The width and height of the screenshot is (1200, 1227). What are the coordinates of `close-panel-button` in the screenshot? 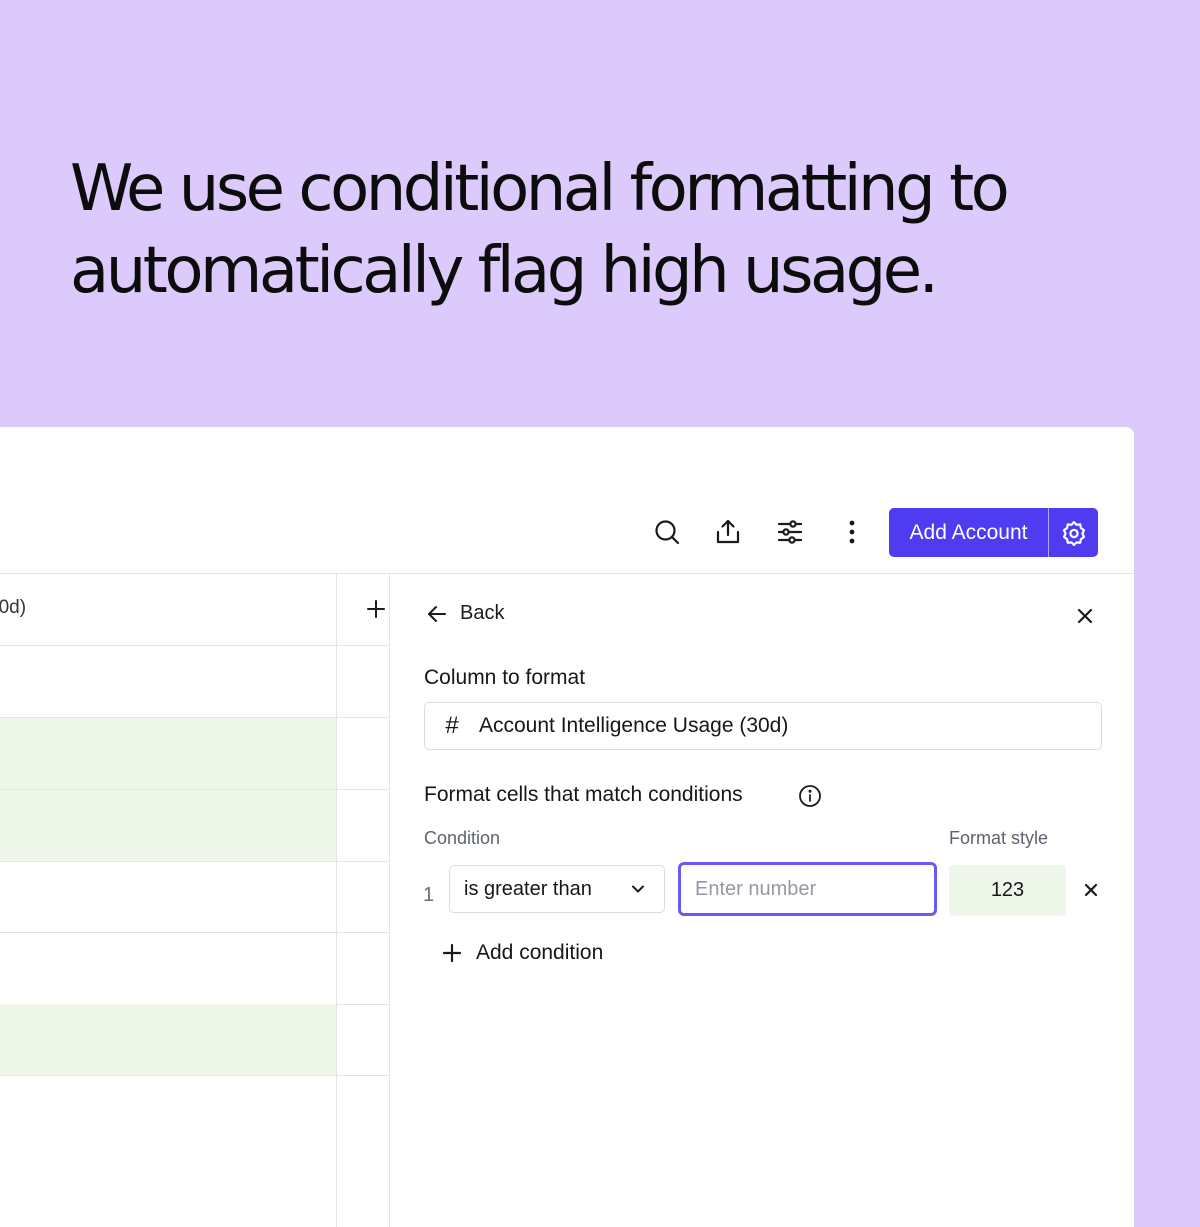 It's located at (1085, 616).